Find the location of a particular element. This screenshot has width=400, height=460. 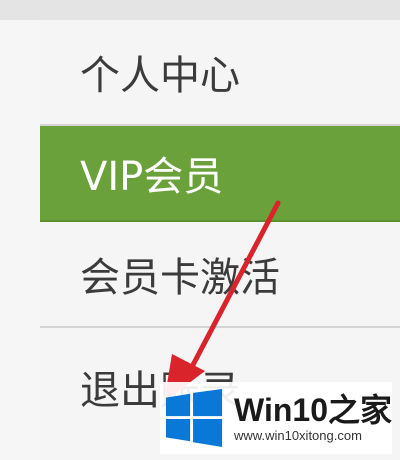

left-gutter is located at coordinates (20, 240).